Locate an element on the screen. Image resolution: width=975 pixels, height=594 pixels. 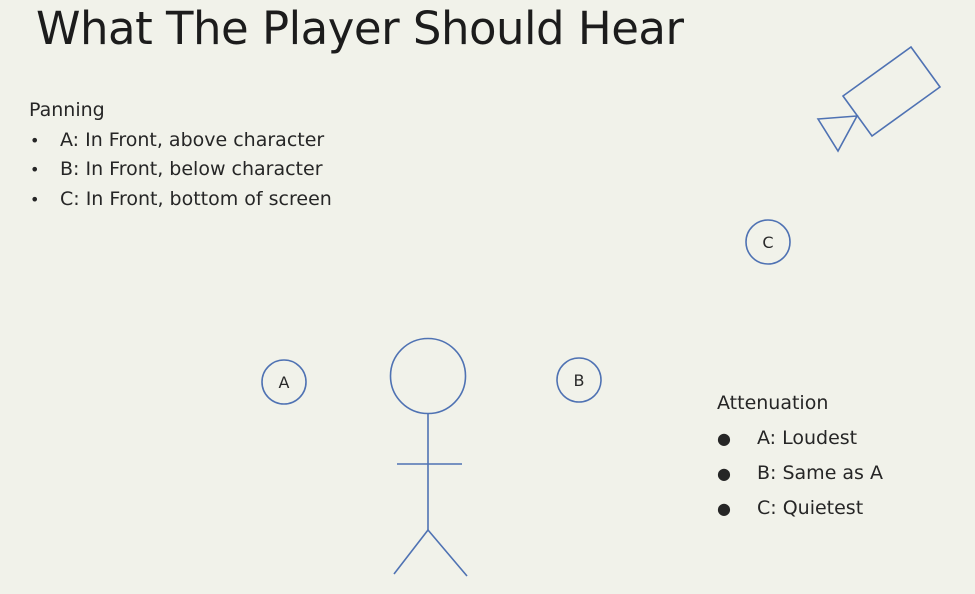
camera-icon is located at coordinates (879, 99).